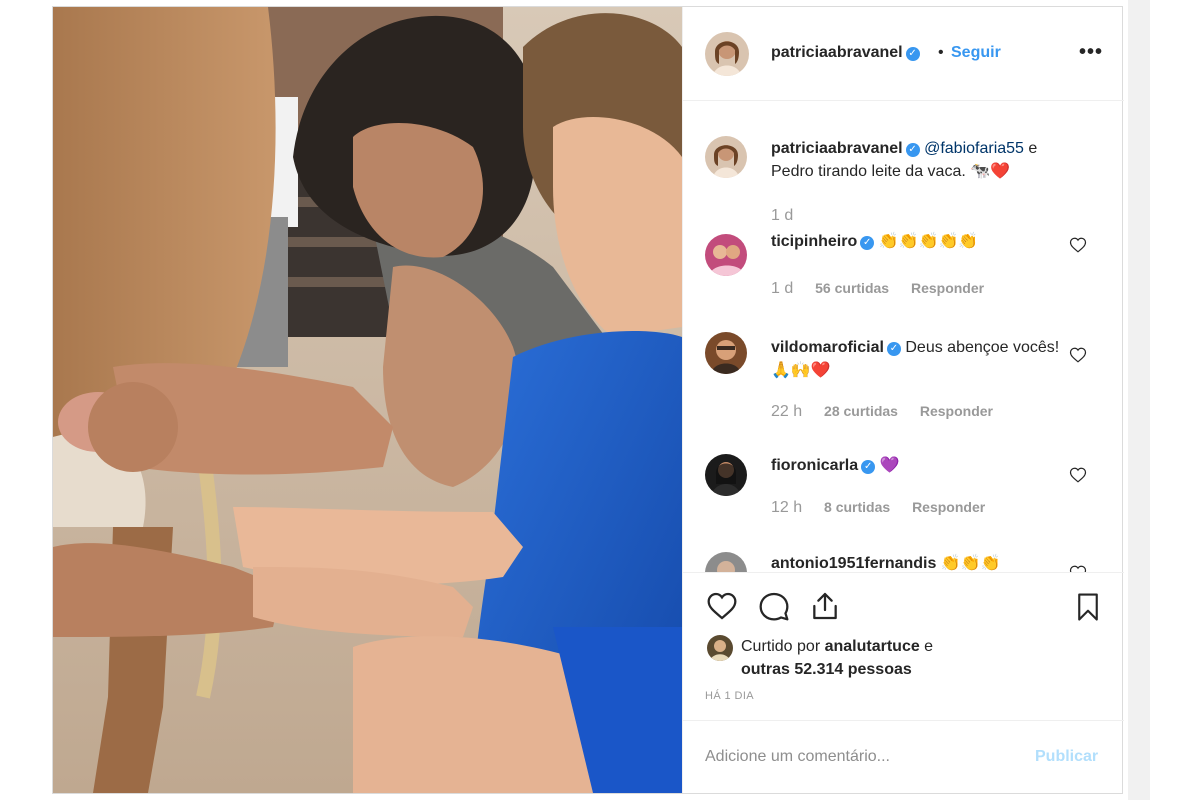 The height and width of the screenshot is (800, 1200). What do you see at coordinates (926, 646) in the screenshot?
I see `likes-middle: e` at bounding box center [926, 646].